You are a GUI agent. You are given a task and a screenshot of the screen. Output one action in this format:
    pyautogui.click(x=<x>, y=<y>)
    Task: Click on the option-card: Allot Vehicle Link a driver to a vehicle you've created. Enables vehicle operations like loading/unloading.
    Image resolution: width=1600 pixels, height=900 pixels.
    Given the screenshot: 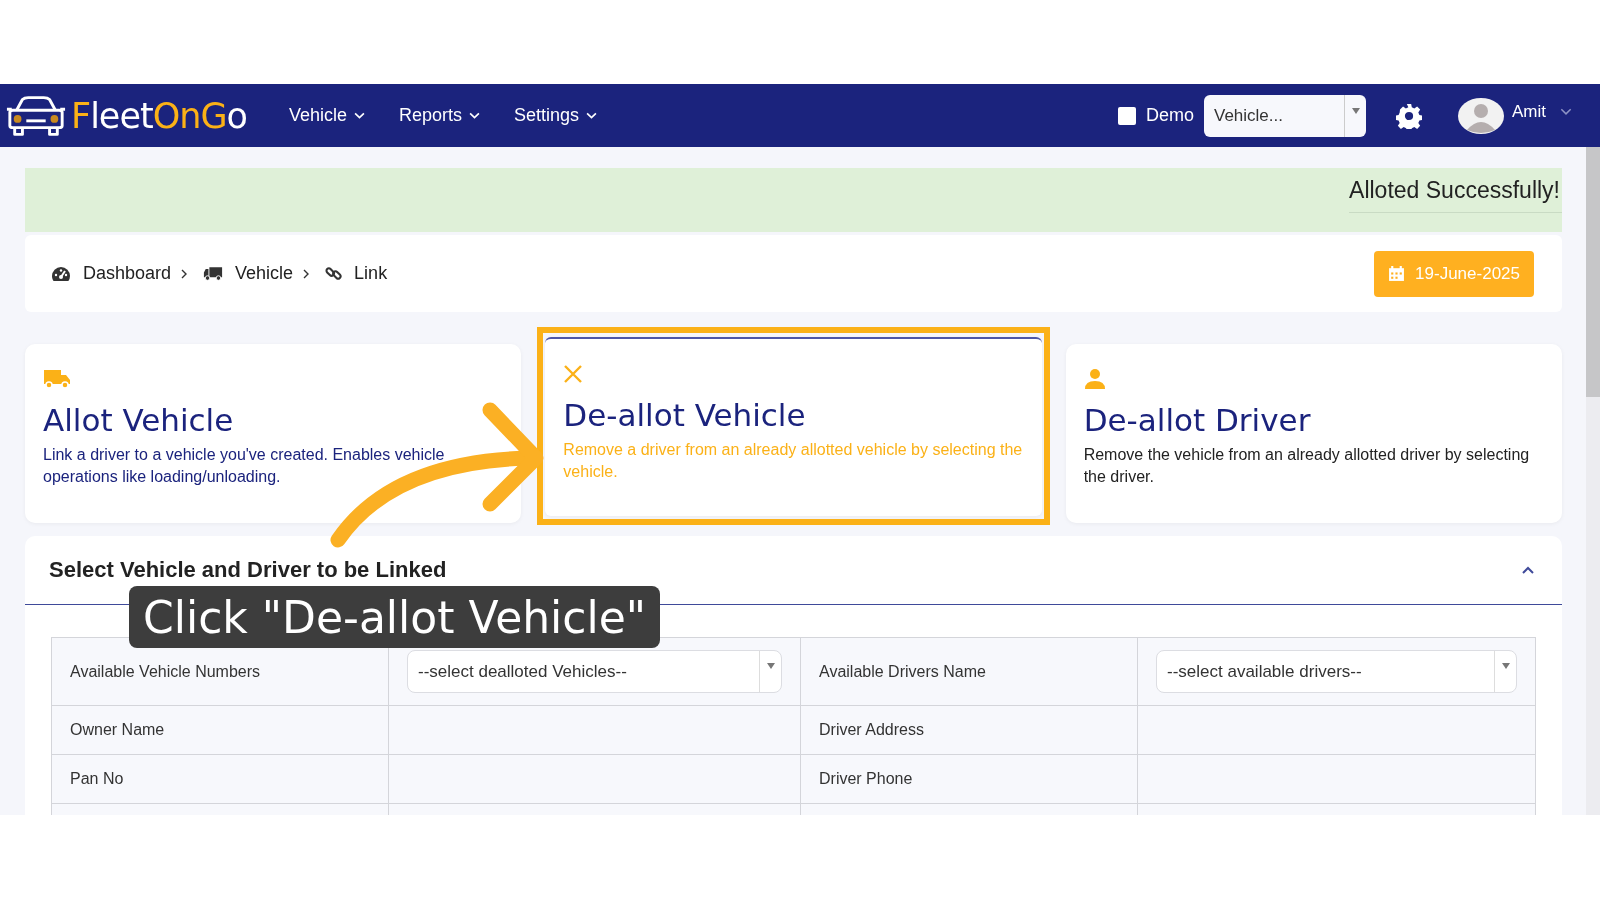 What is the action you would take?
    pyautogui.click(x=273, y=433)
    